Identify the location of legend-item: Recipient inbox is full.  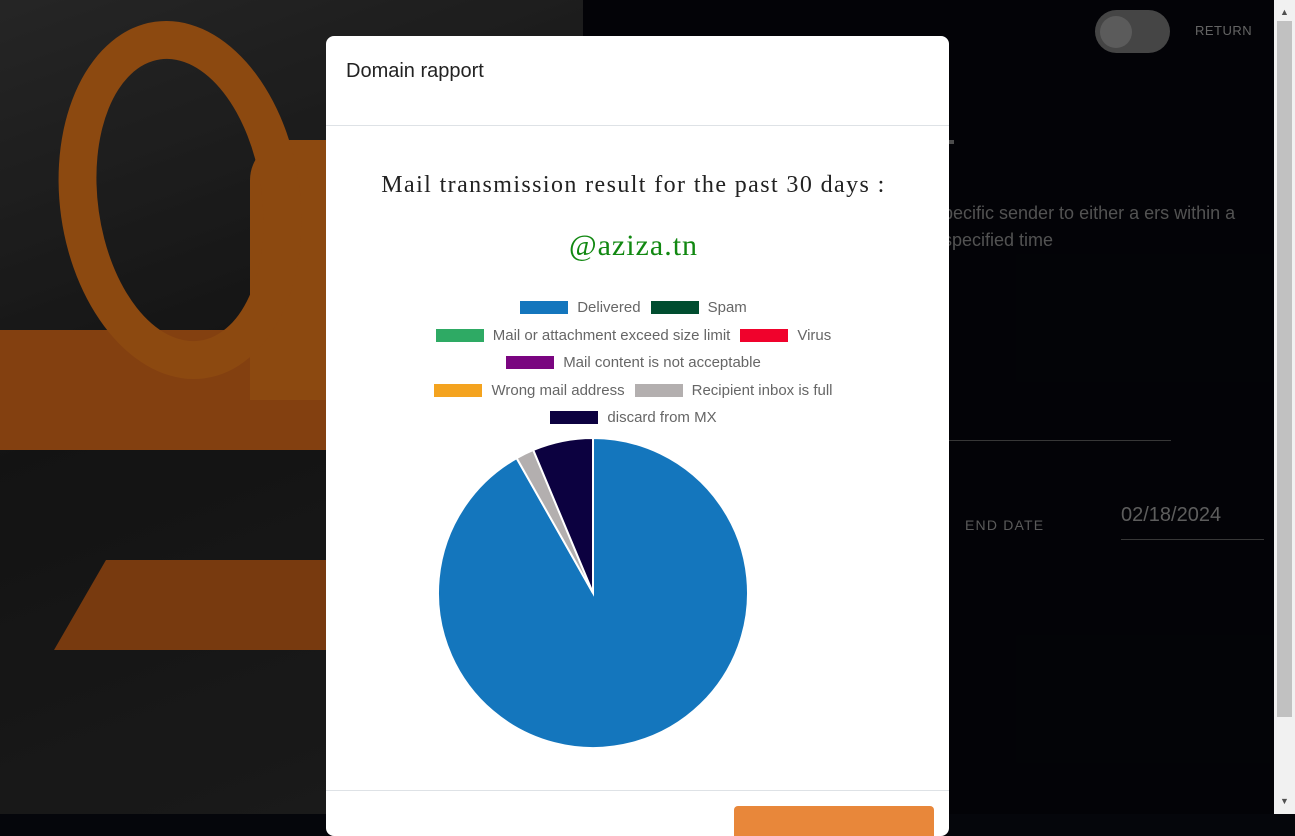
(733, 390).